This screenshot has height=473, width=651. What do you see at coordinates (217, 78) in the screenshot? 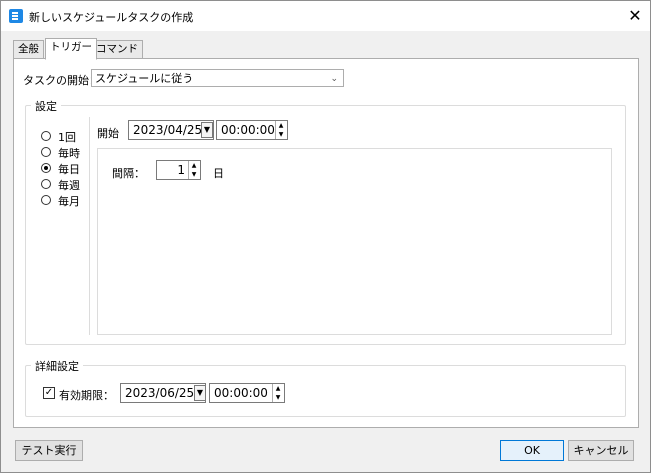
I see `task-start-select: スケジュールに従う ⌄` at bounding box center [217, 78].